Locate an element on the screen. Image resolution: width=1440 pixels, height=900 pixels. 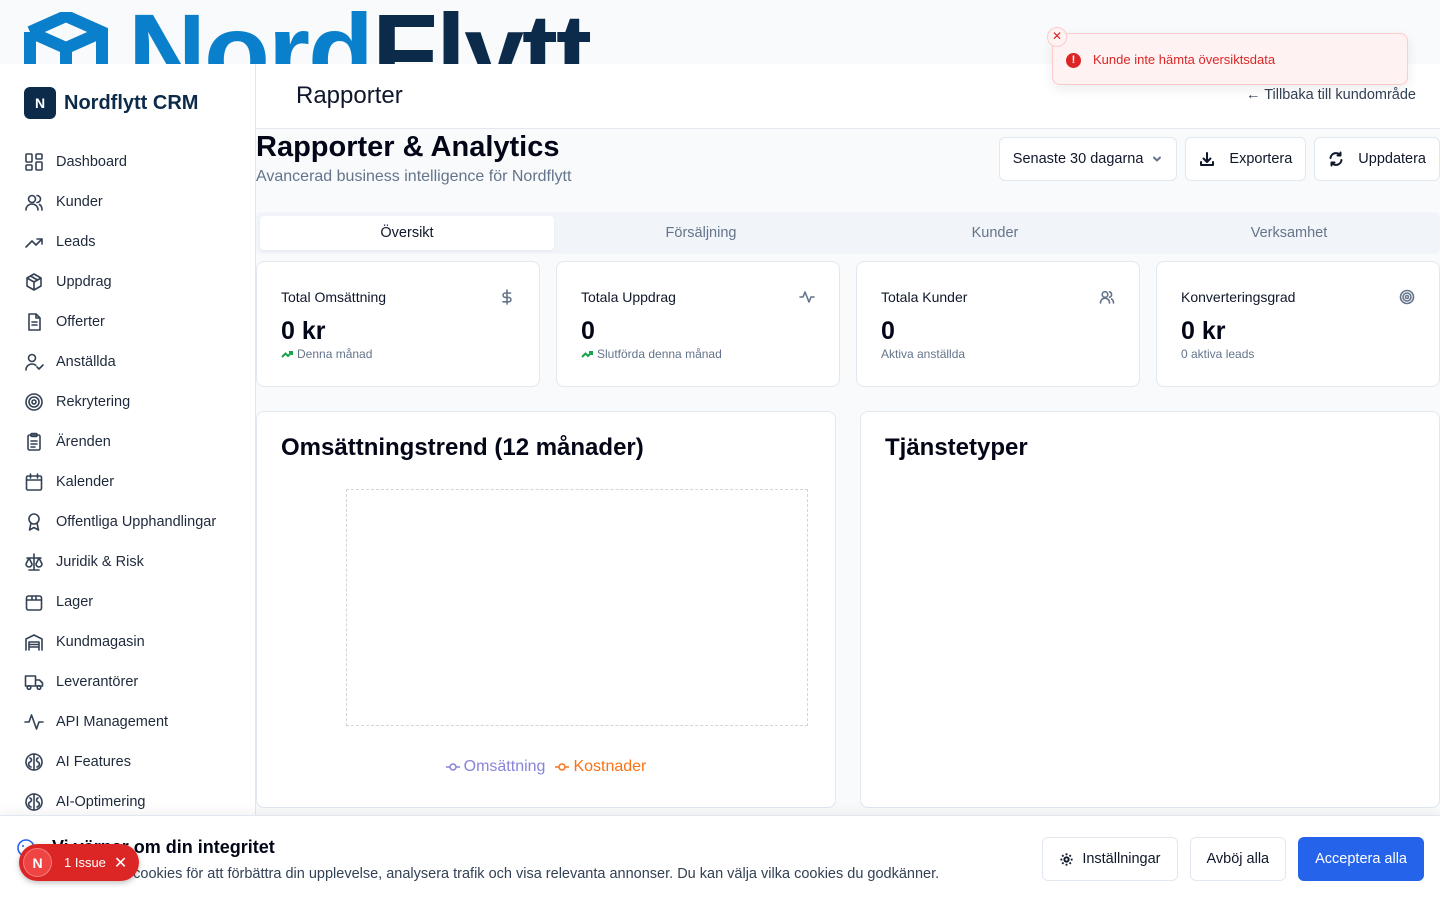
sidebar-item-juridik: Juridik & Risk is located at coordinates (128, 562).